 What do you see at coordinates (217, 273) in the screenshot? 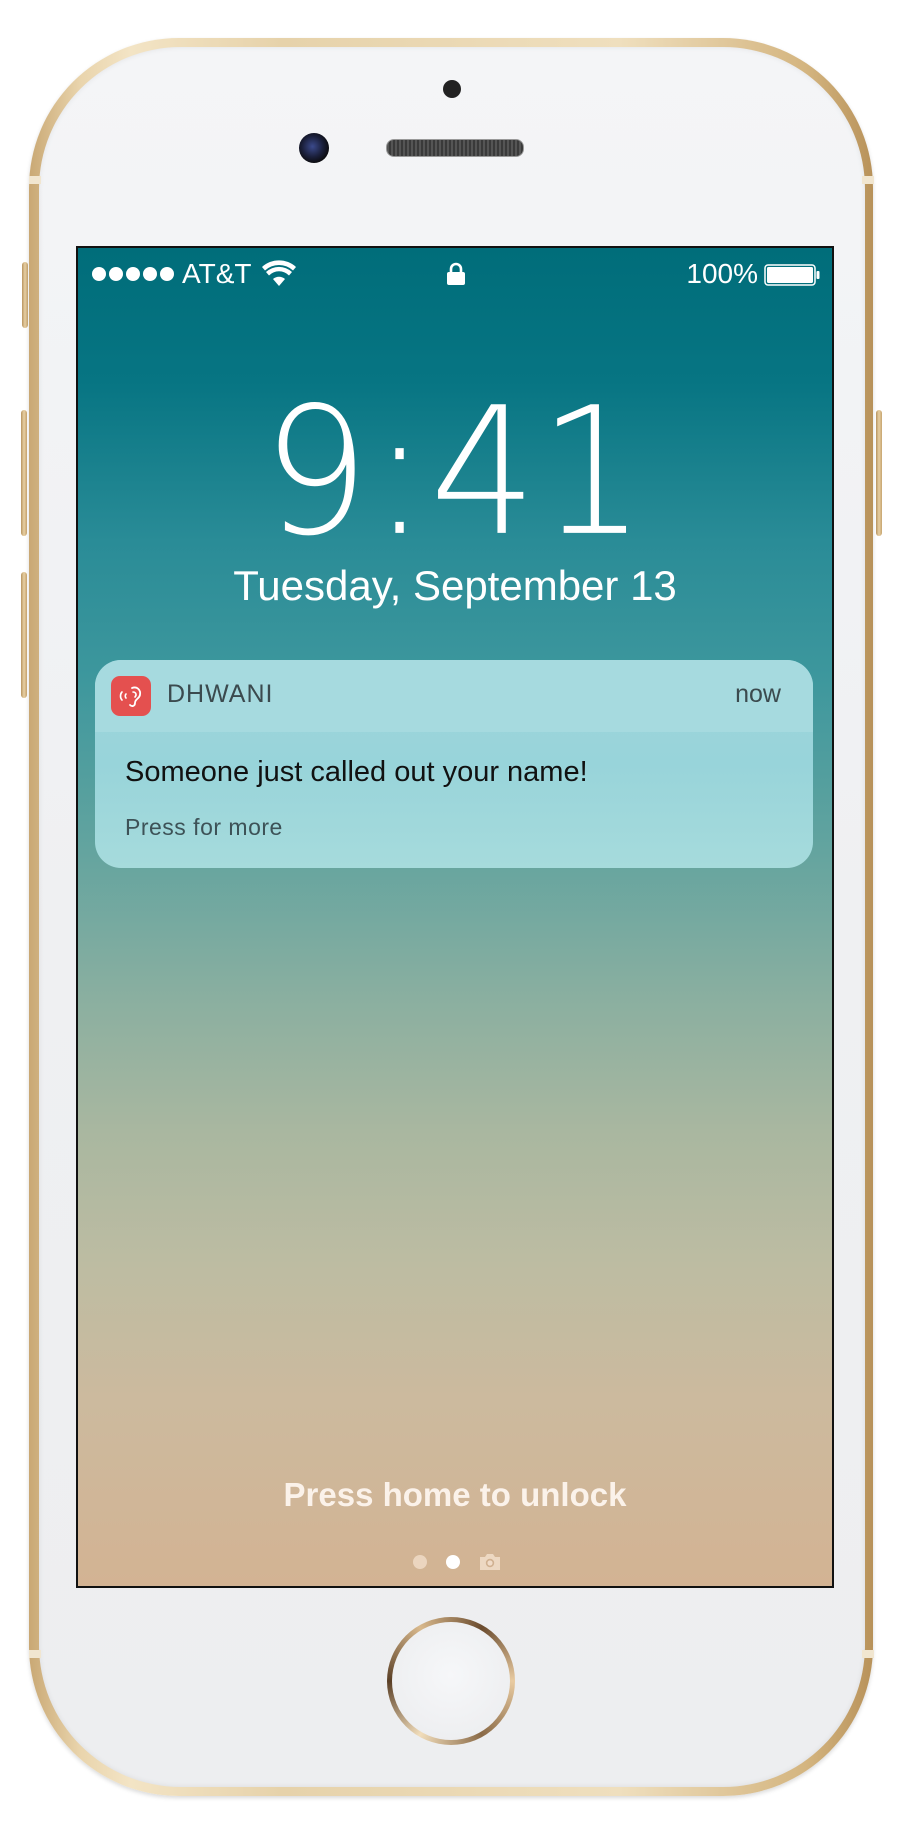
I see `carrier-name: AT&T` at bounding box center [217, 273].